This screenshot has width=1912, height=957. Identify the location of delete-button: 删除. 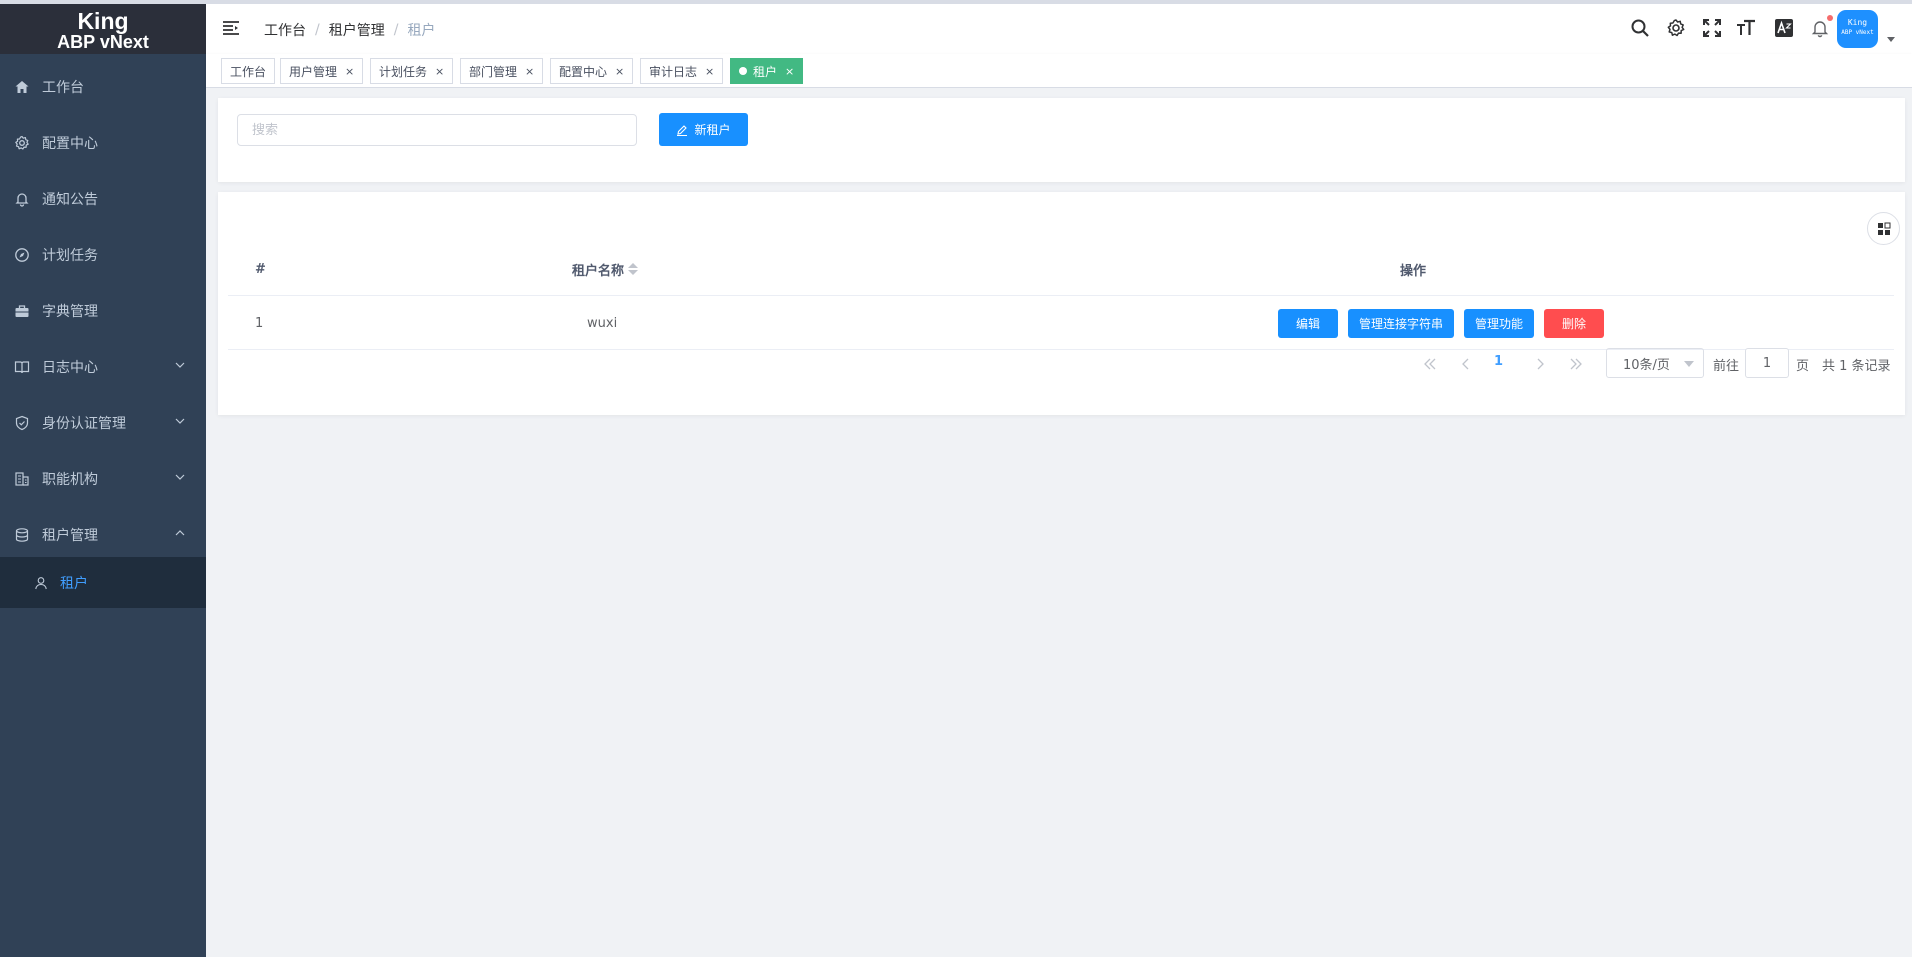
(1574, 323).